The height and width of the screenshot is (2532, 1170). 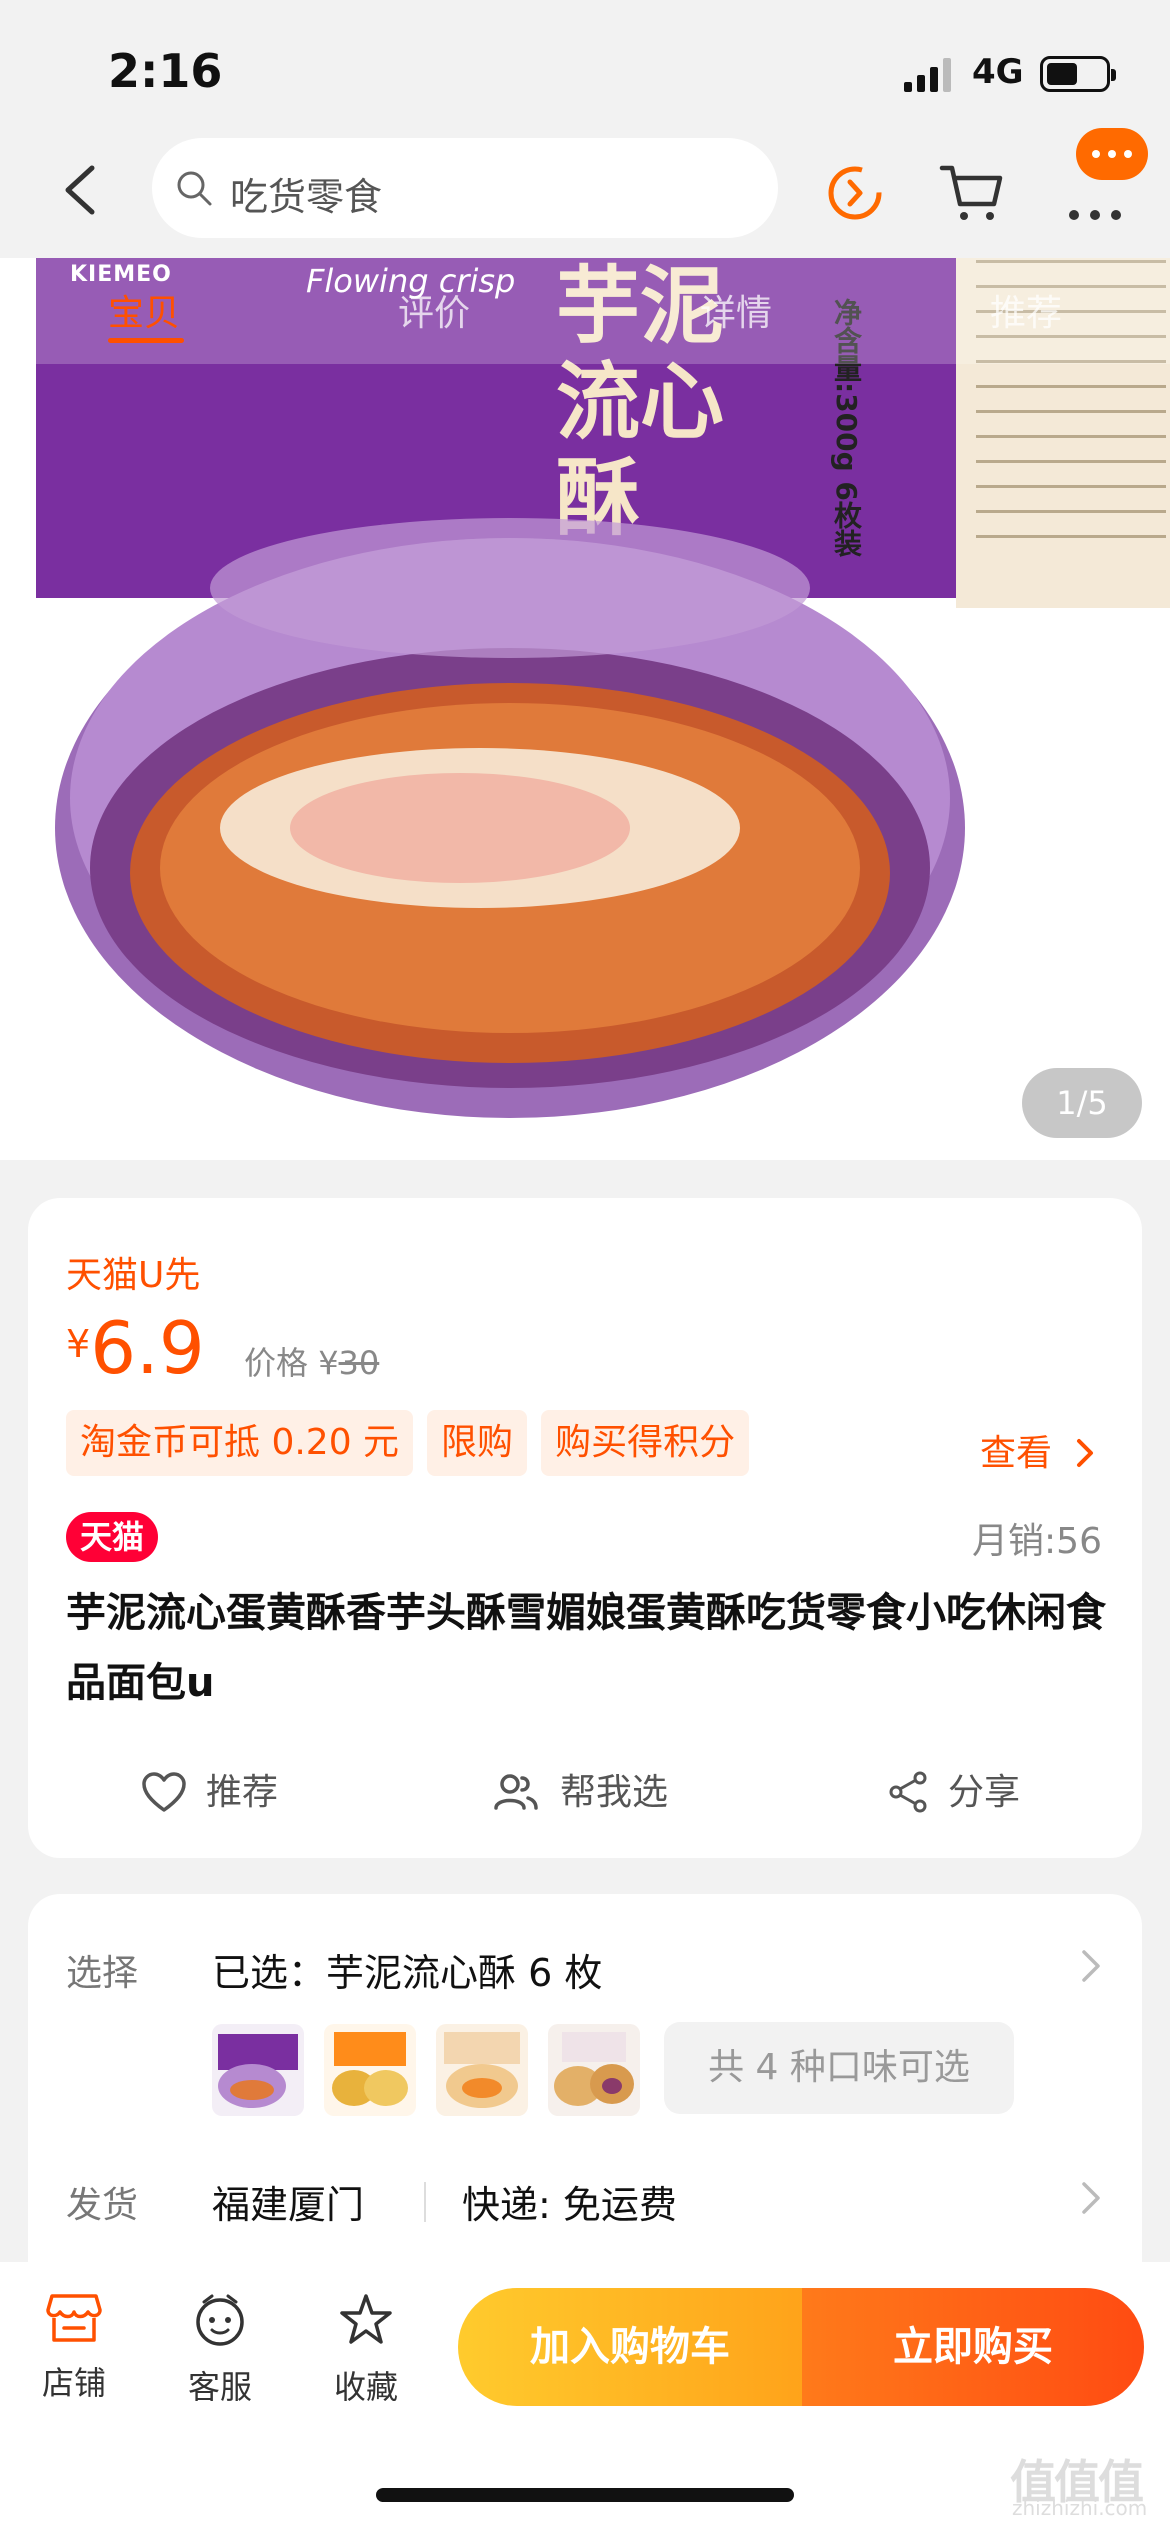 I want to click on express-fee: 快递: 免运费, so click(x=569, y=2205).